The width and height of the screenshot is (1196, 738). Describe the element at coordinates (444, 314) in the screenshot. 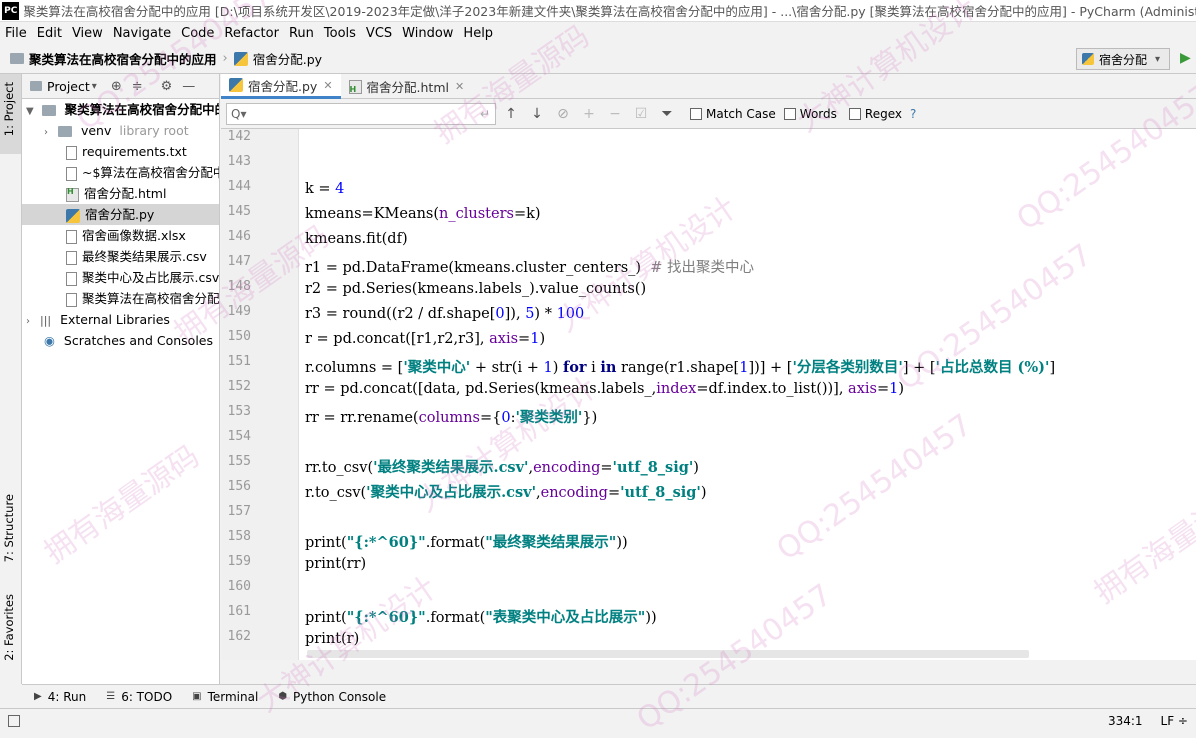

I see `code-line: r3 = round((r2 / df.shape[0]), 5) * 100` at that location.